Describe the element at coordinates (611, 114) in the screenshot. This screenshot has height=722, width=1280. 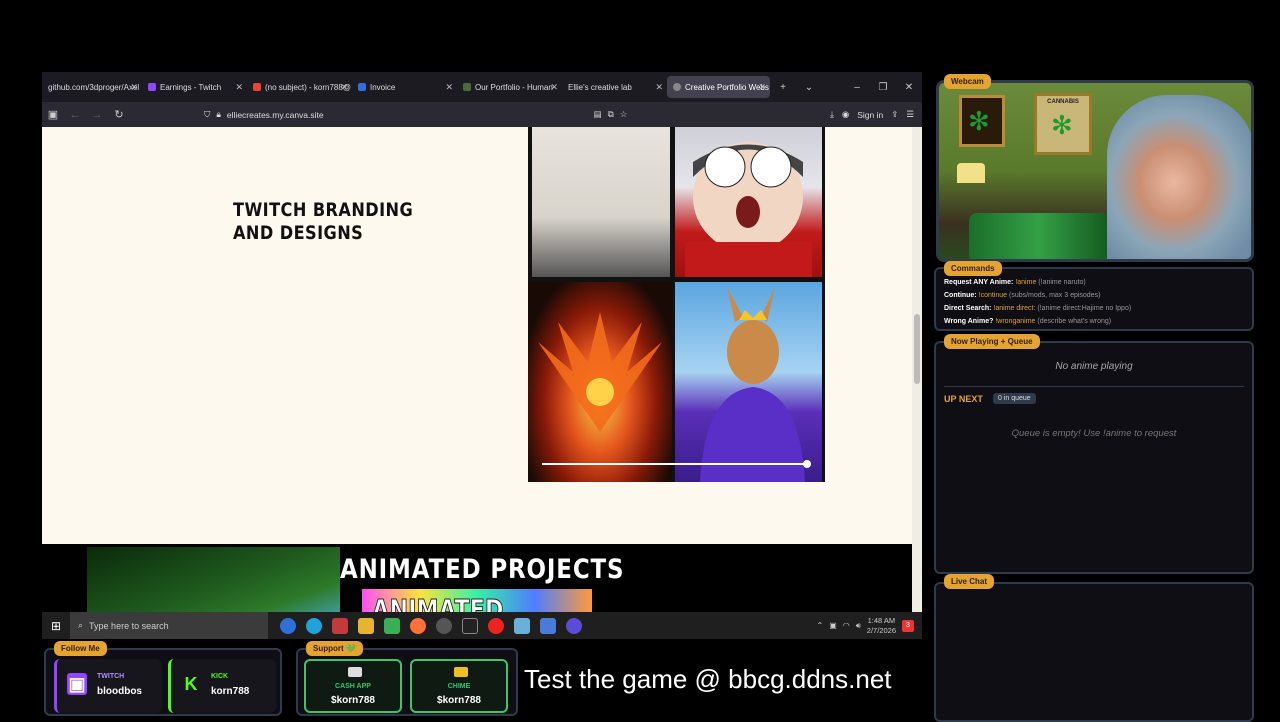
I see `pip-icon: ⧉` at that location.